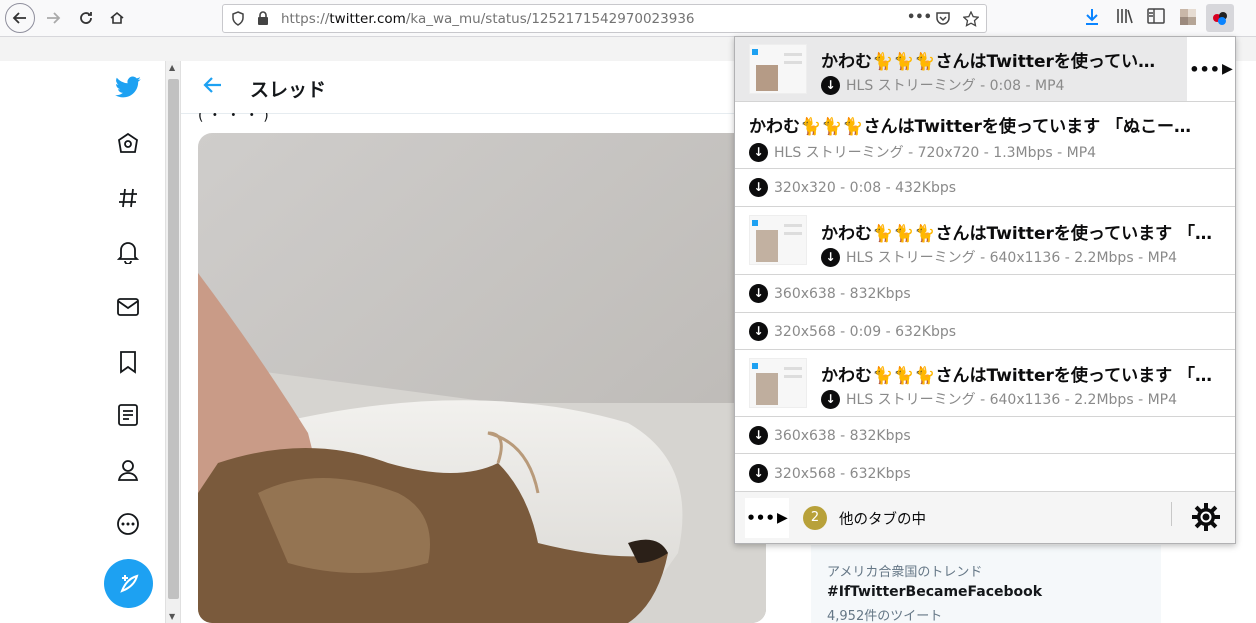 This screenshot has width=1256, height=623. I want to click on notifications-bell-icon, so click(128, 252).